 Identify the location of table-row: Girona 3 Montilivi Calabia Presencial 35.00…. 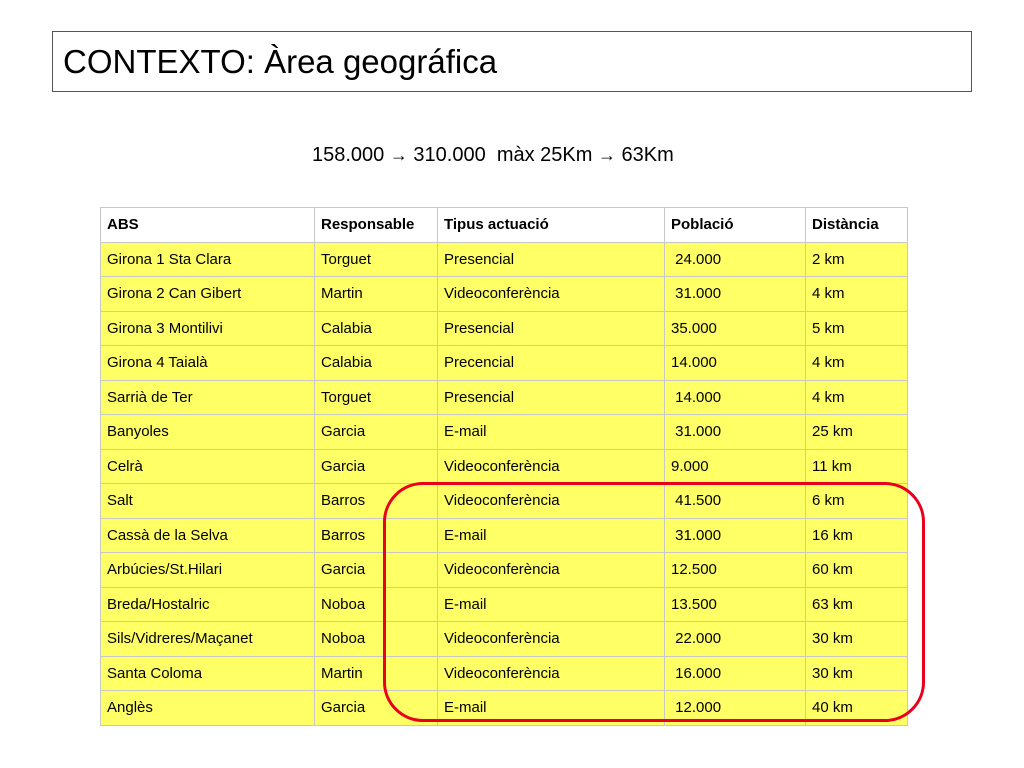
(504, 328).